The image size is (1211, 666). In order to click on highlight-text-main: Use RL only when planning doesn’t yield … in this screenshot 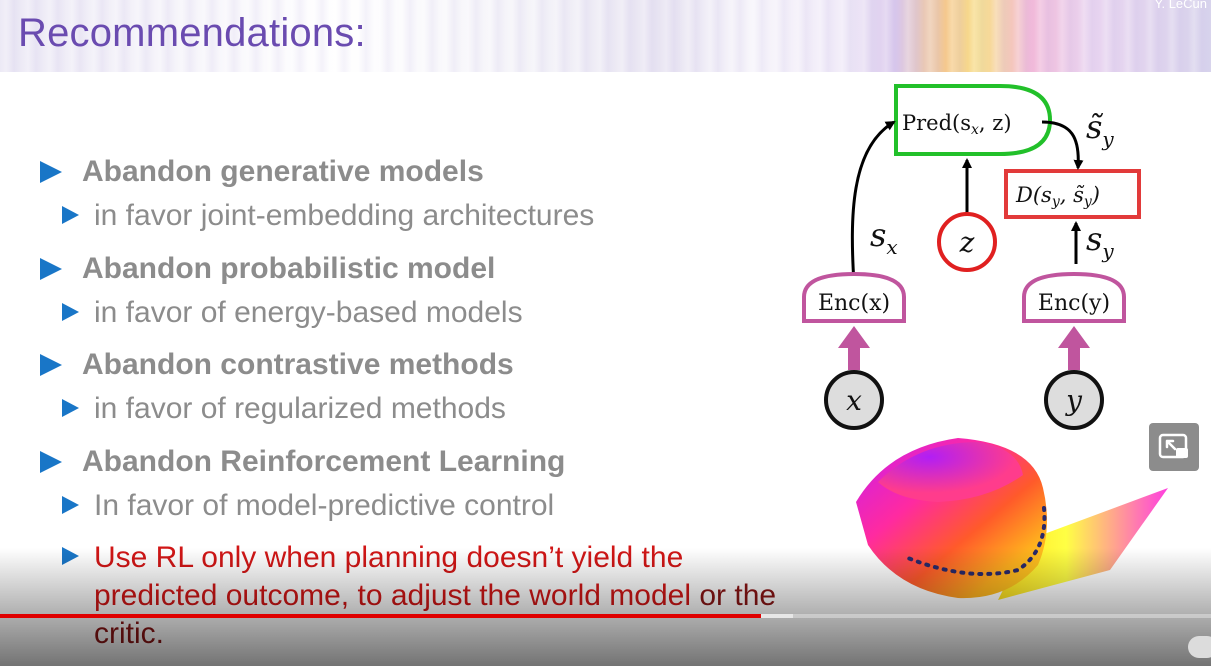, I will do `click(397, 576)`.